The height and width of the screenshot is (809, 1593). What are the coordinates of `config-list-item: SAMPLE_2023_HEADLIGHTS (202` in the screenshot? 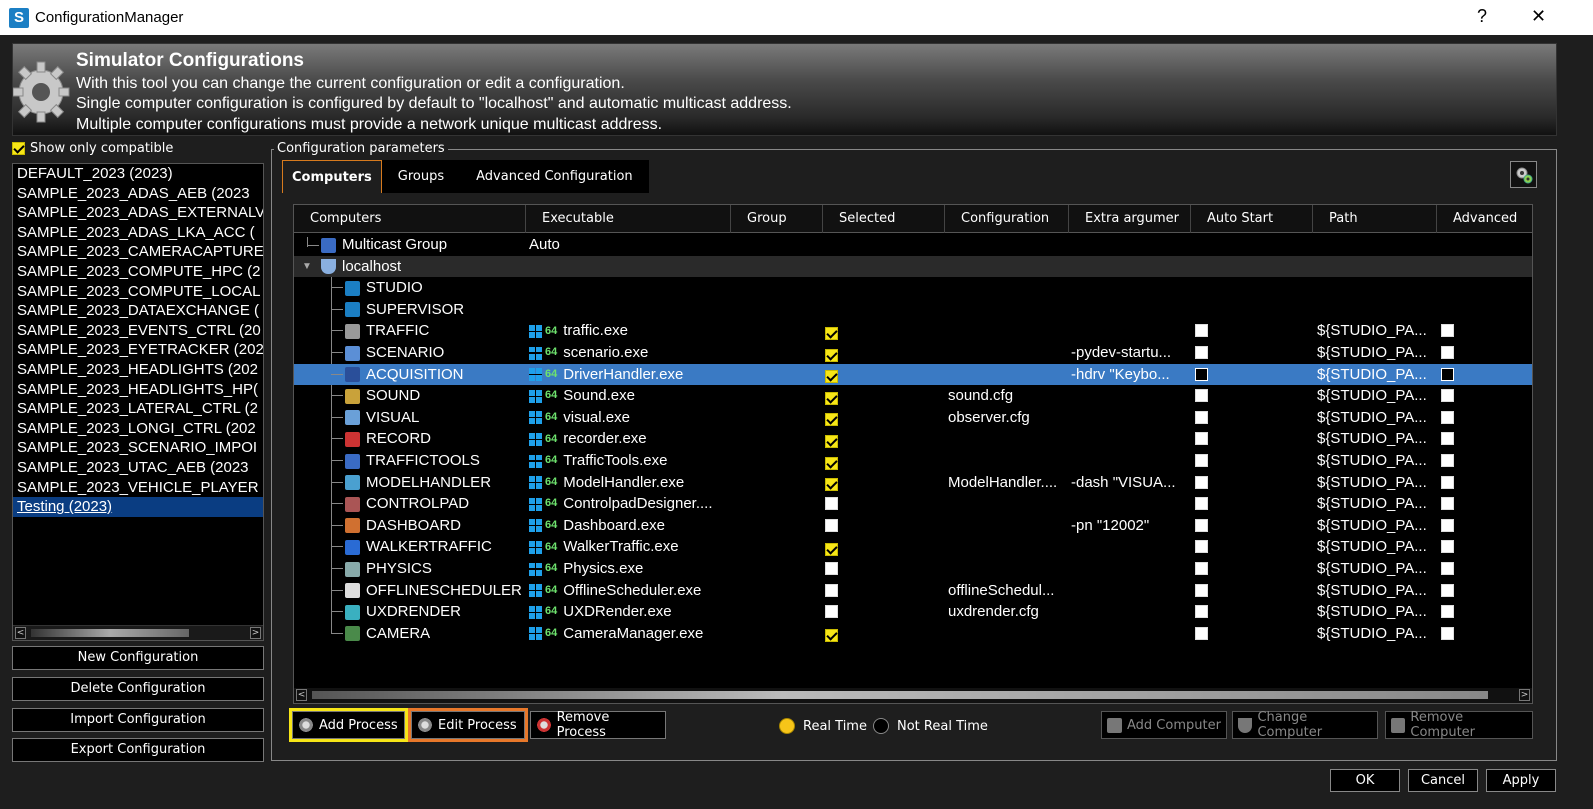 It's located at (138, 370).